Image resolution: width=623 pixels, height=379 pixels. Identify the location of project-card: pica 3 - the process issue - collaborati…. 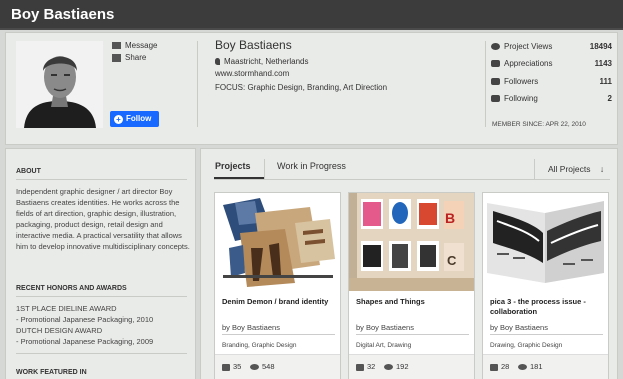
(545, 285).